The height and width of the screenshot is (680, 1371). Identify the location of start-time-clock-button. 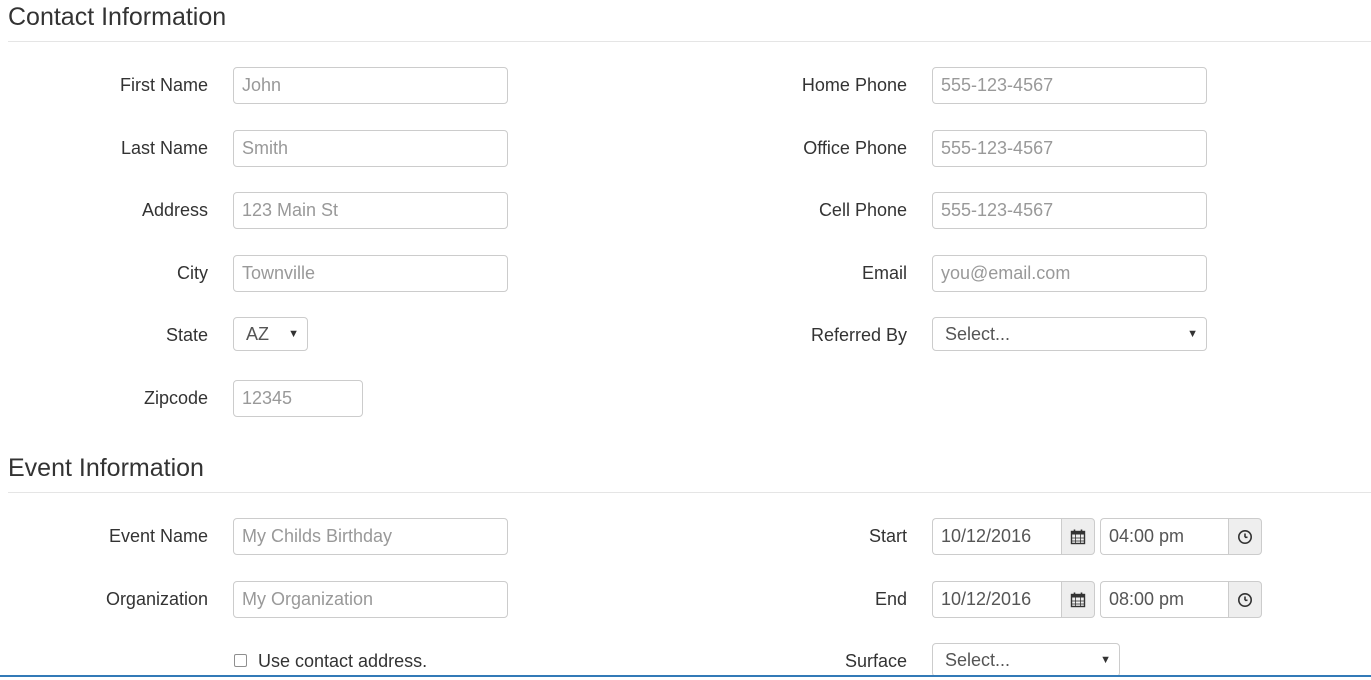
(1245, 536).